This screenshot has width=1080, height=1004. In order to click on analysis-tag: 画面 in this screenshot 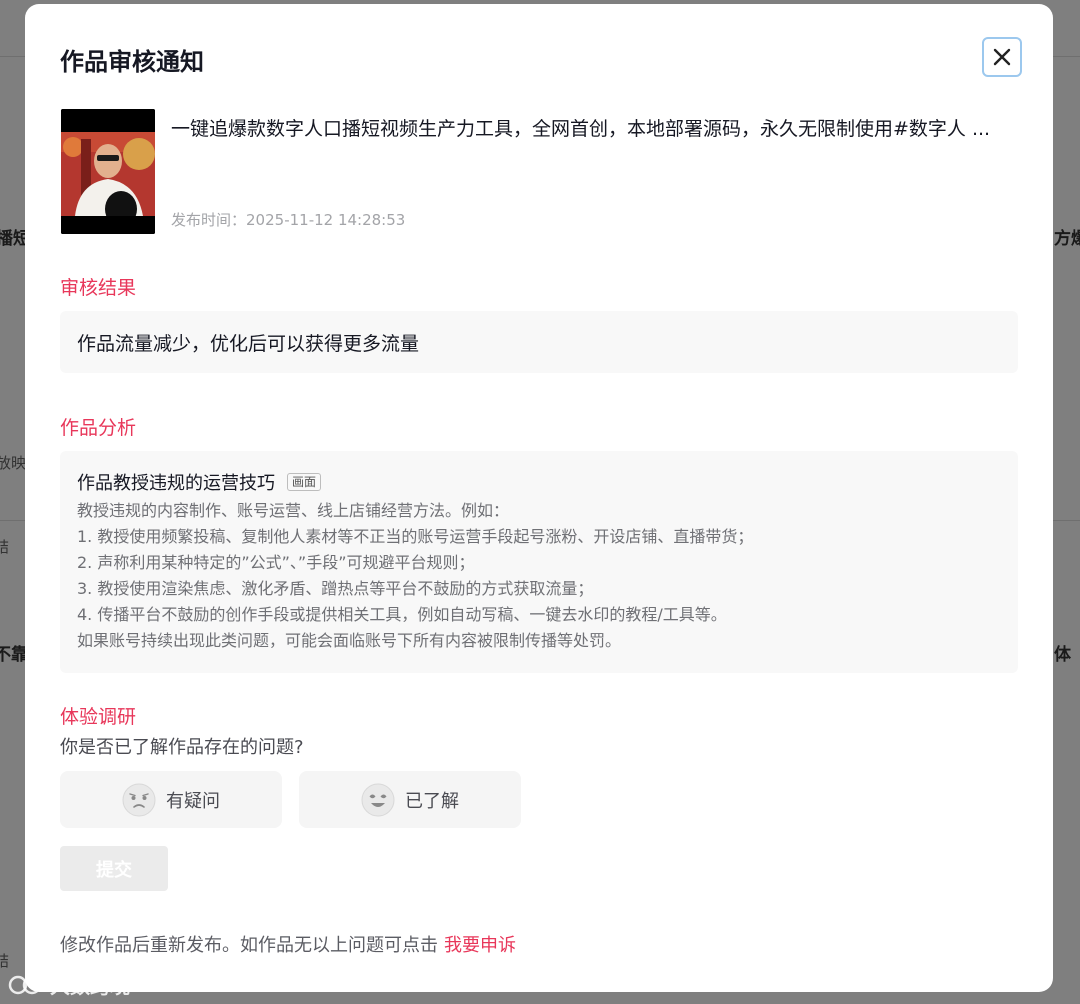, I will do `click(304, 482)`.